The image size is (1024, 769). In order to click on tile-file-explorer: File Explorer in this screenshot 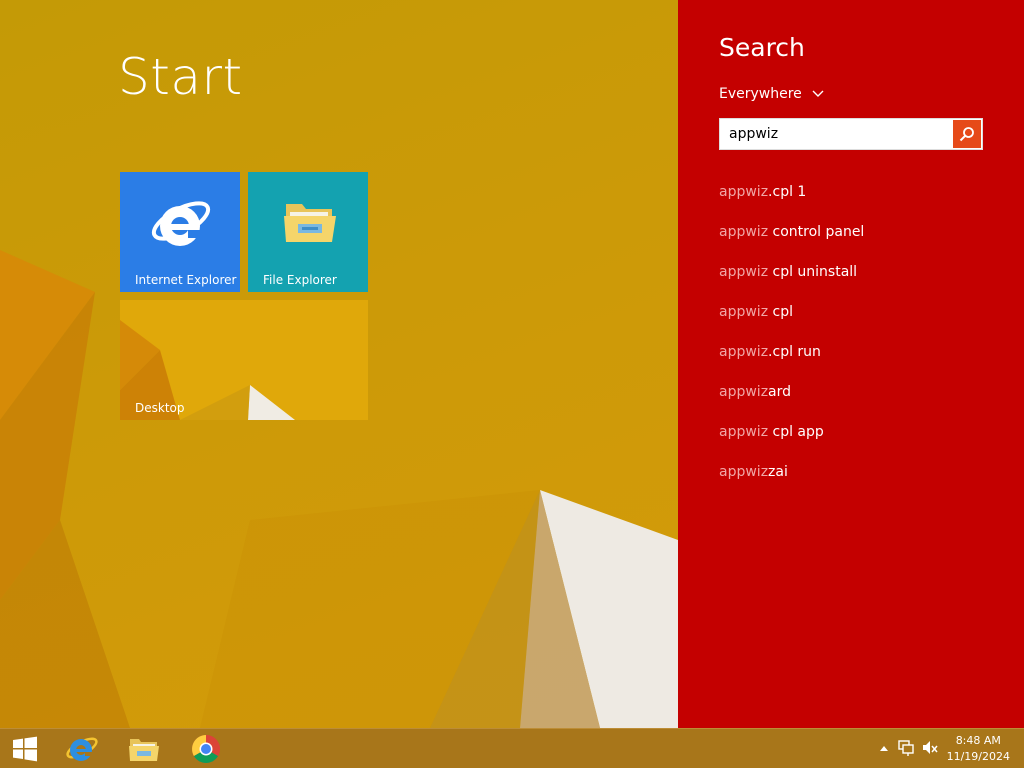, I will do `click(308, 232)`.